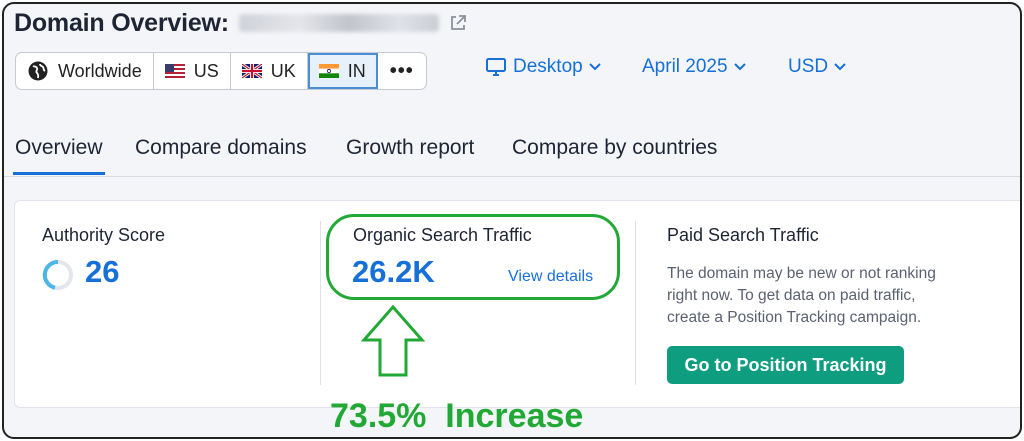 The image size is (1024, 441). I want to click on device-dropdown: Desktop, so click(543, 67).